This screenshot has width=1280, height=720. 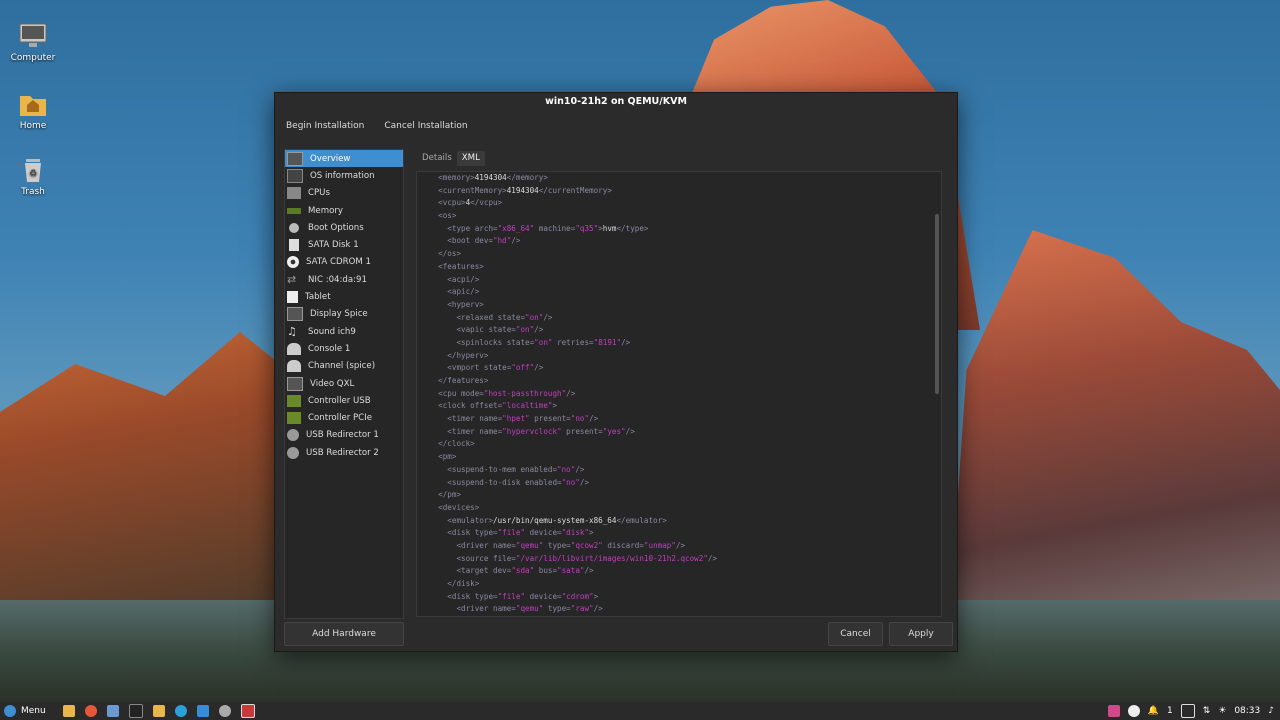 I want to click on xml-line: <suspend-to-mem enabled="no"/>, so click(x=516, y=469).